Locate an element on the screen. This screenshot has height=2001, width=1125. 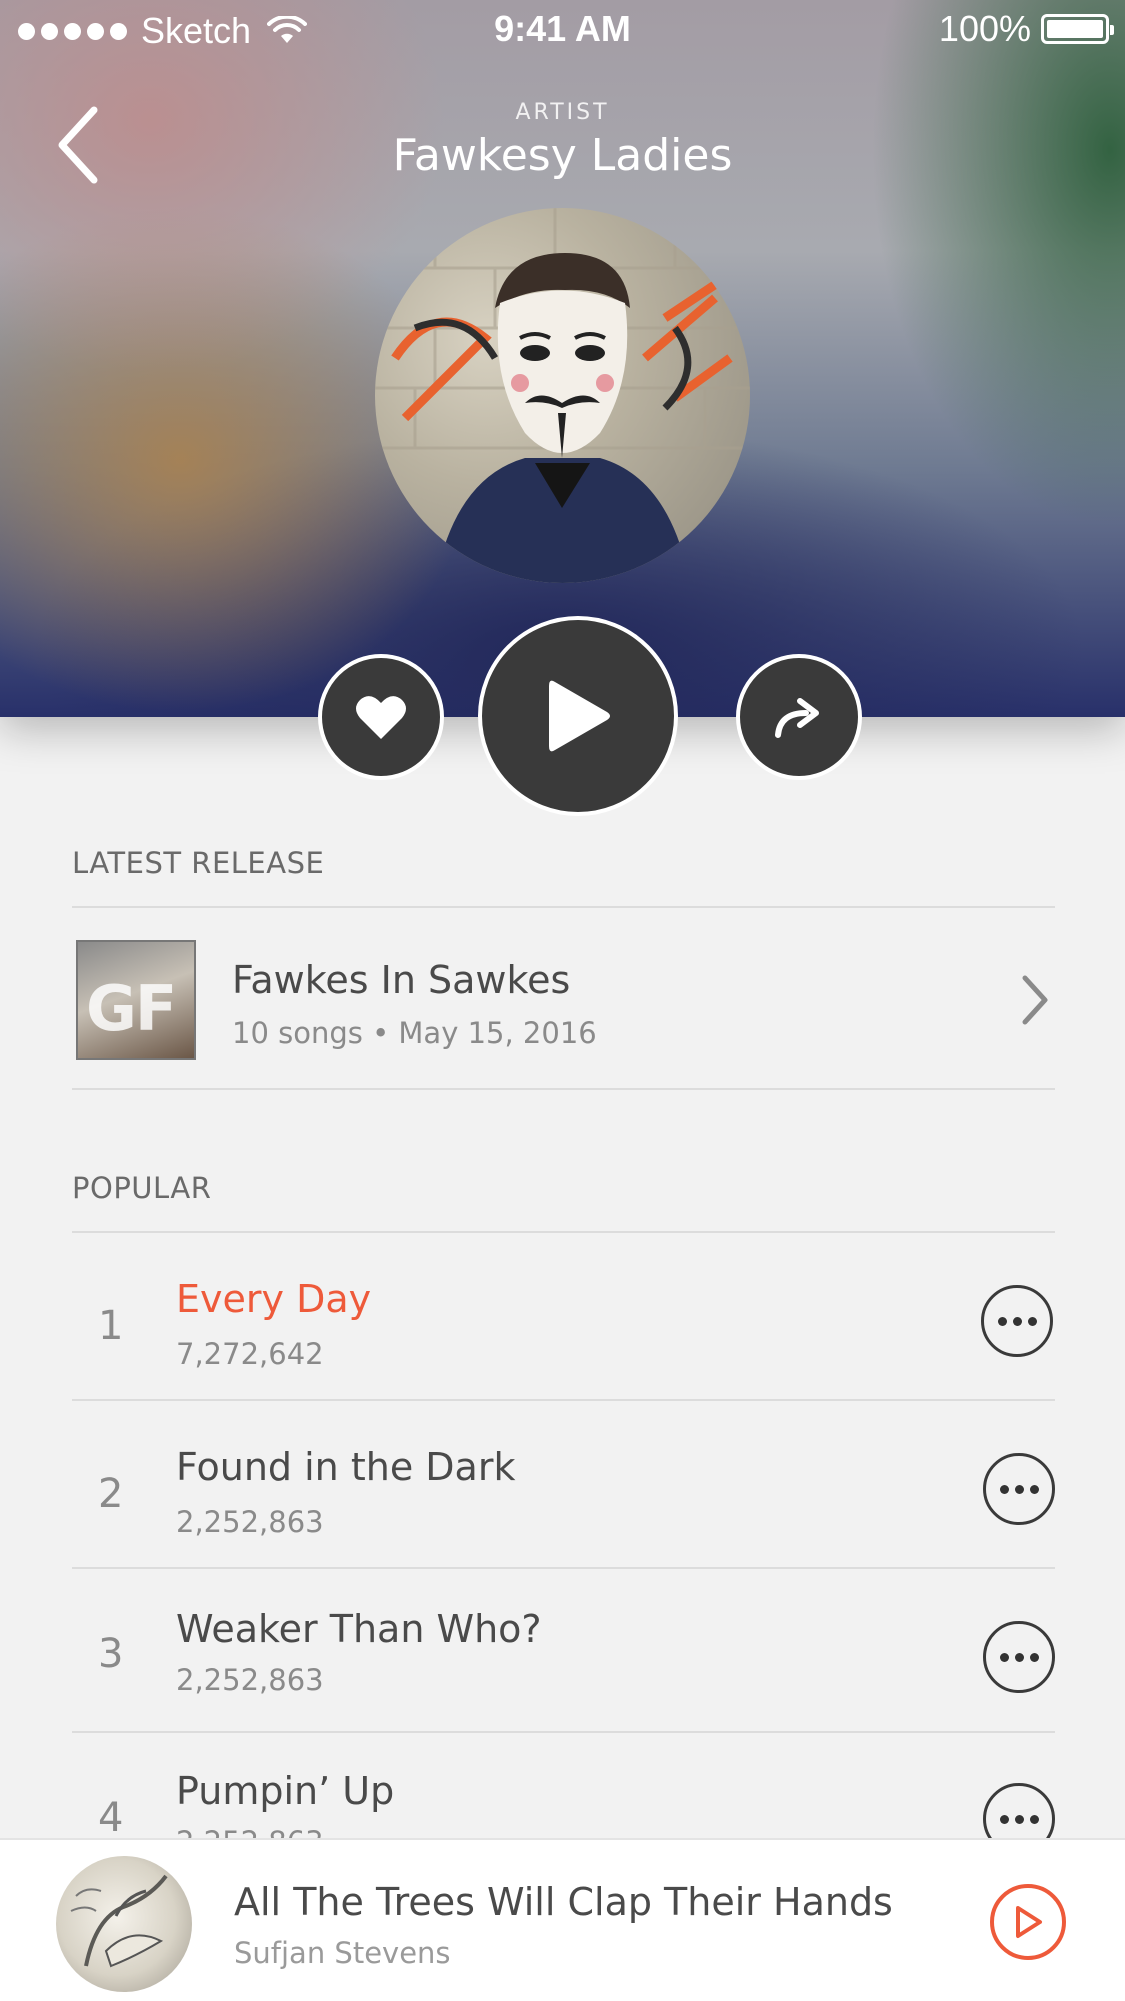
track-title: Weaker Than Who? is located at coordinates (359, 1629).